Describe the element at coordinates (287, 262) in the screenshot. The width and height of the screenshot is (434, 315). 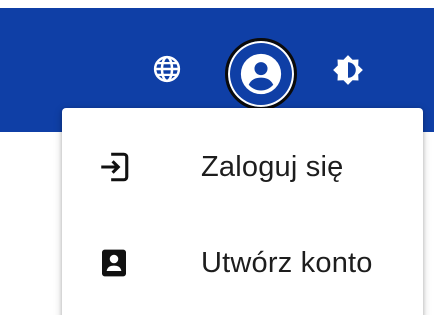
I see `menu-item-create-account-label: Utwórz konto` at that location.